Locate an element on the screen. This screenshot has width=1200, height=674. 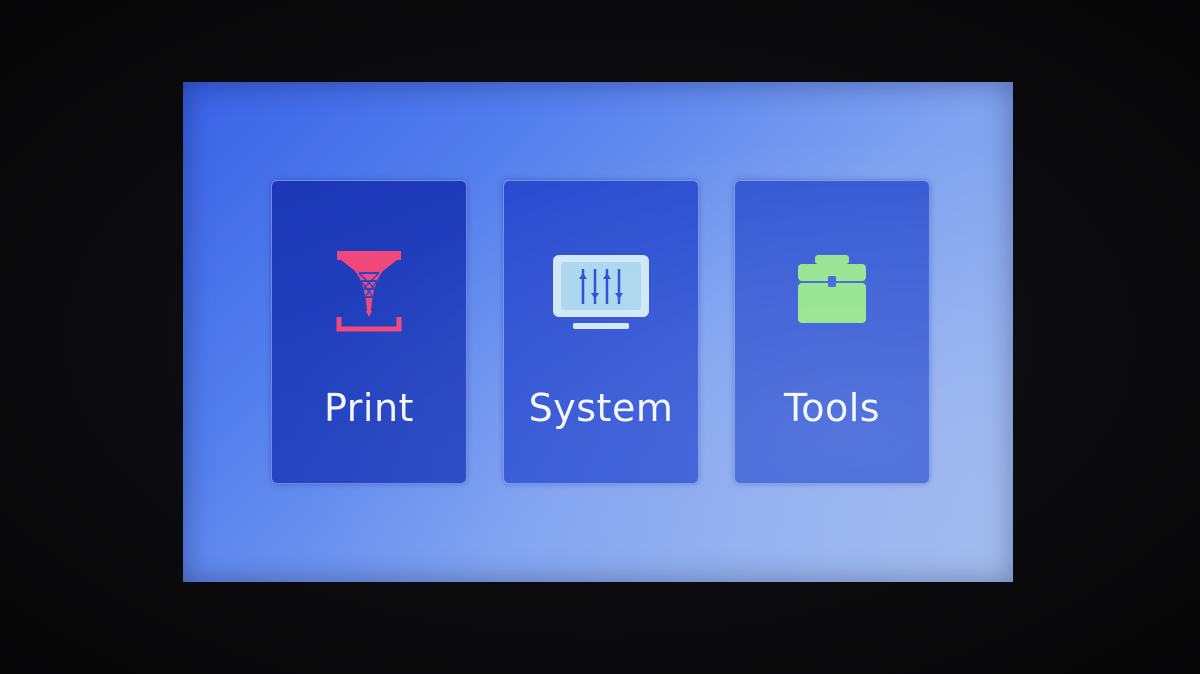
system-sliders-icon is located at coordinates (601, 294).